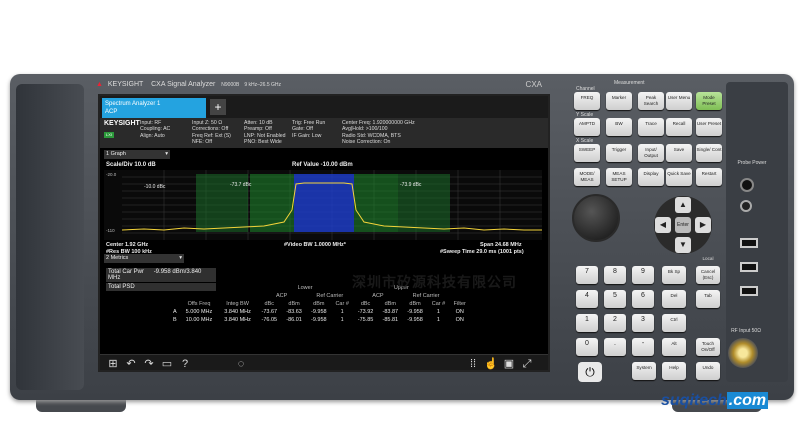  What do you see at coordinates (587, 299) in the screenshot?
I see `numpad-key: 4` at bounding box center [587, 299].